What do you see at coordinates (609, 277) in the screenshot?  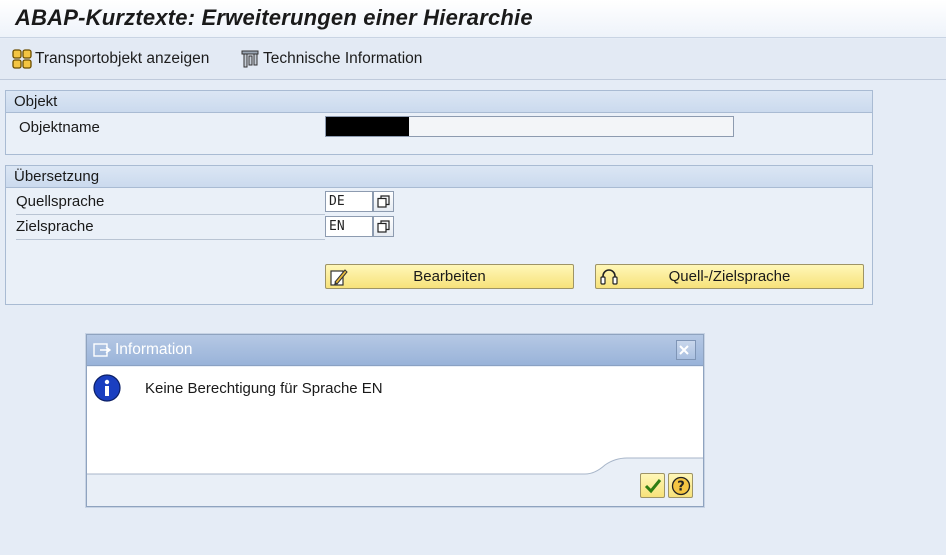 I see `headset-icon` at bounding box center [609, 277].